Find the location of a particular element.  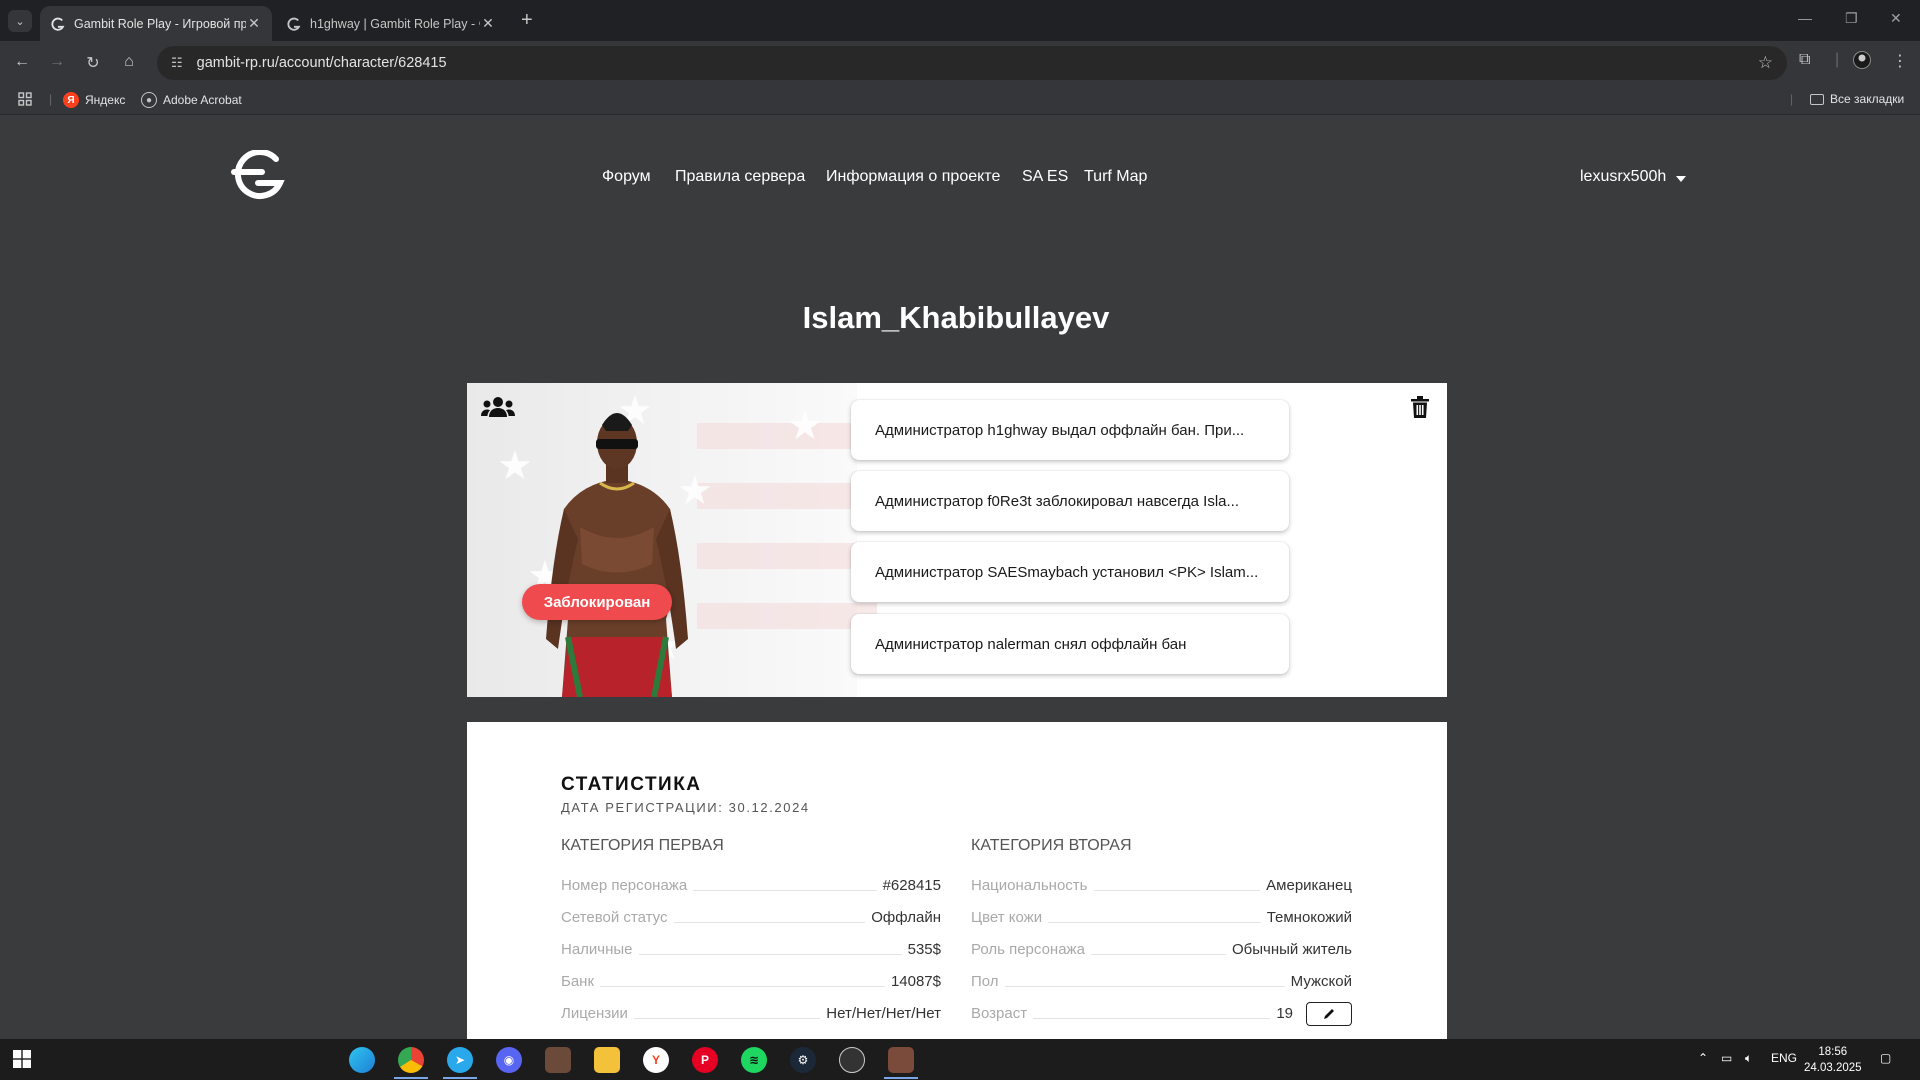

stat-value: Мужской is located at coordinates (1321, 981).